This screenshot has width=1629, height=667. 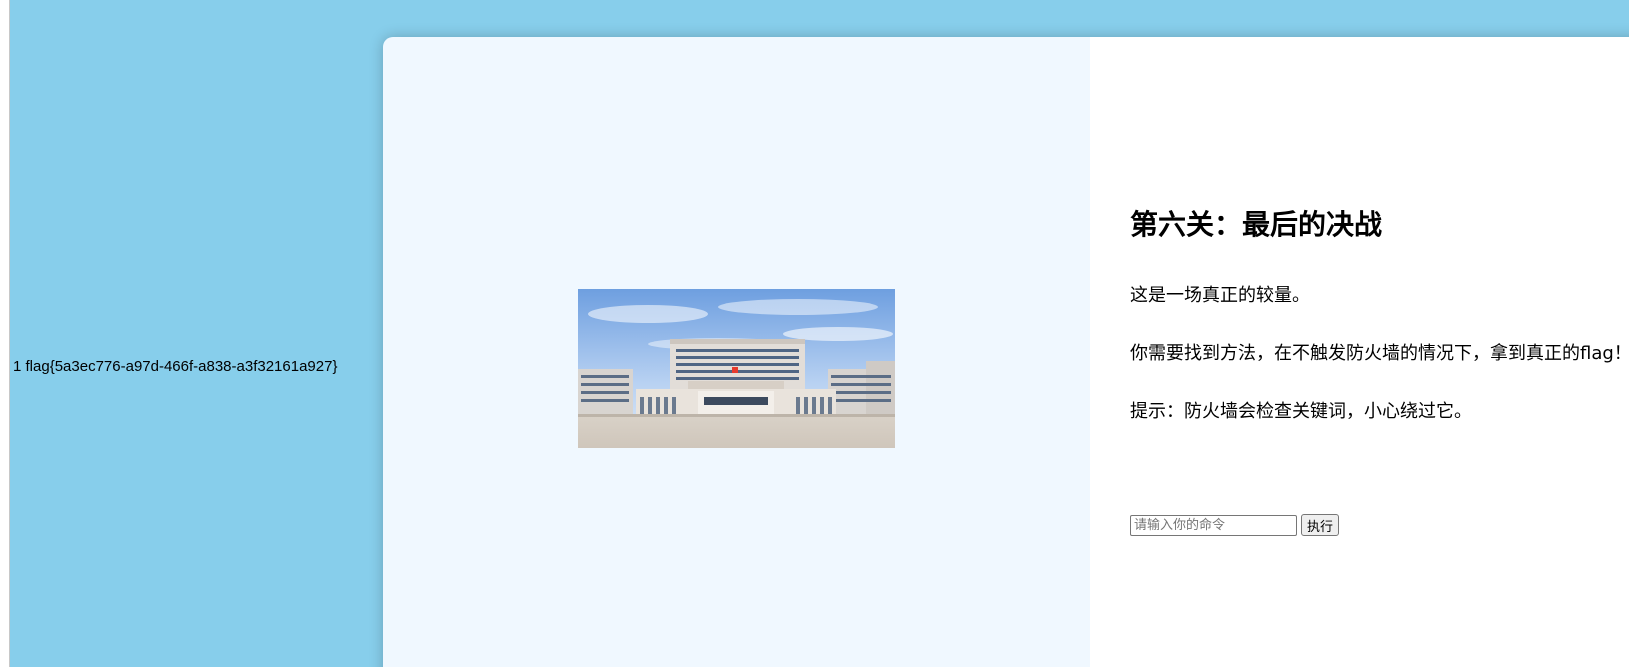 What do you see at coordinates (1256, 224) in the screenshot?
I see `page-title: 第六关：最后的决战` at bounding box center [1256, 224].